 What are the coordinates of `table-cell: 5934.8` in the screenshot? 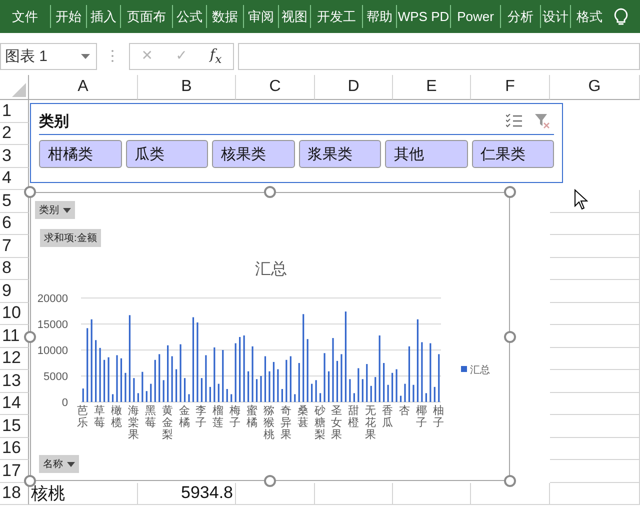 It's located at (187, 493).